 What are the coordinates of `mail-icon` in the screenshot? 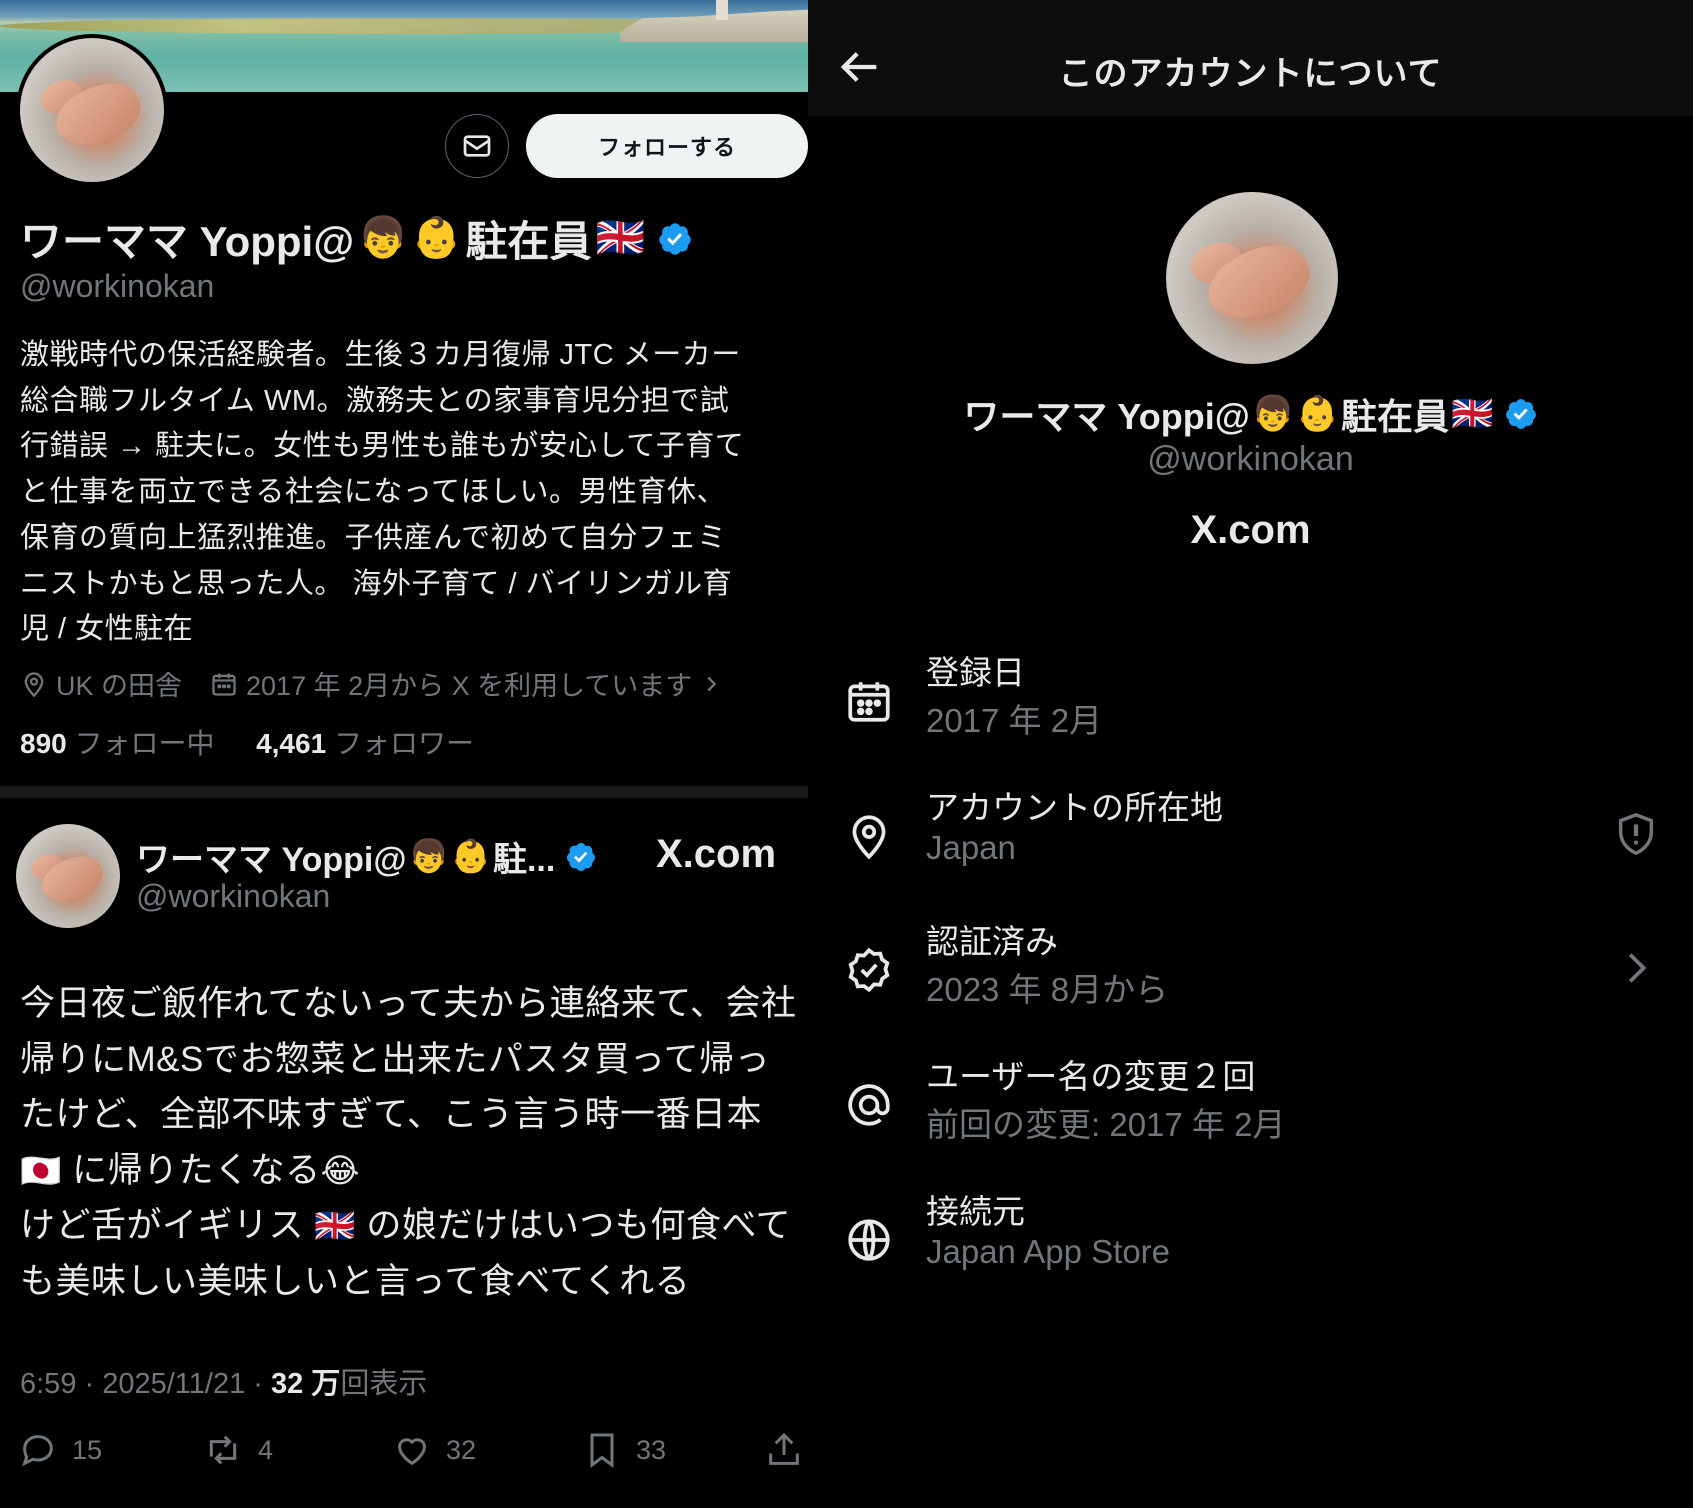 It's located at (477, 146).